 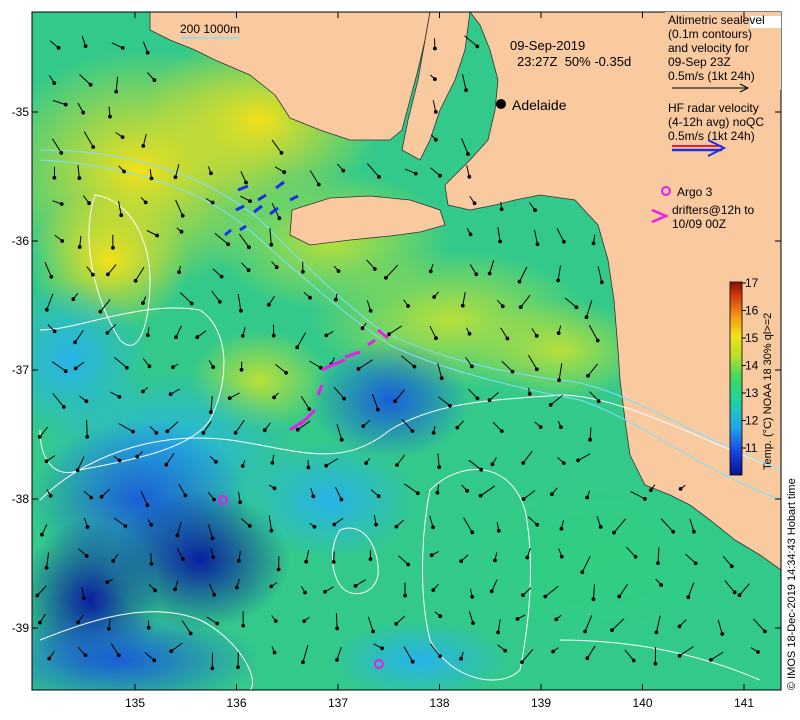 I want to click on map-time-info: 23:27Z 50% -0.35d, so click(x=574, y=61).